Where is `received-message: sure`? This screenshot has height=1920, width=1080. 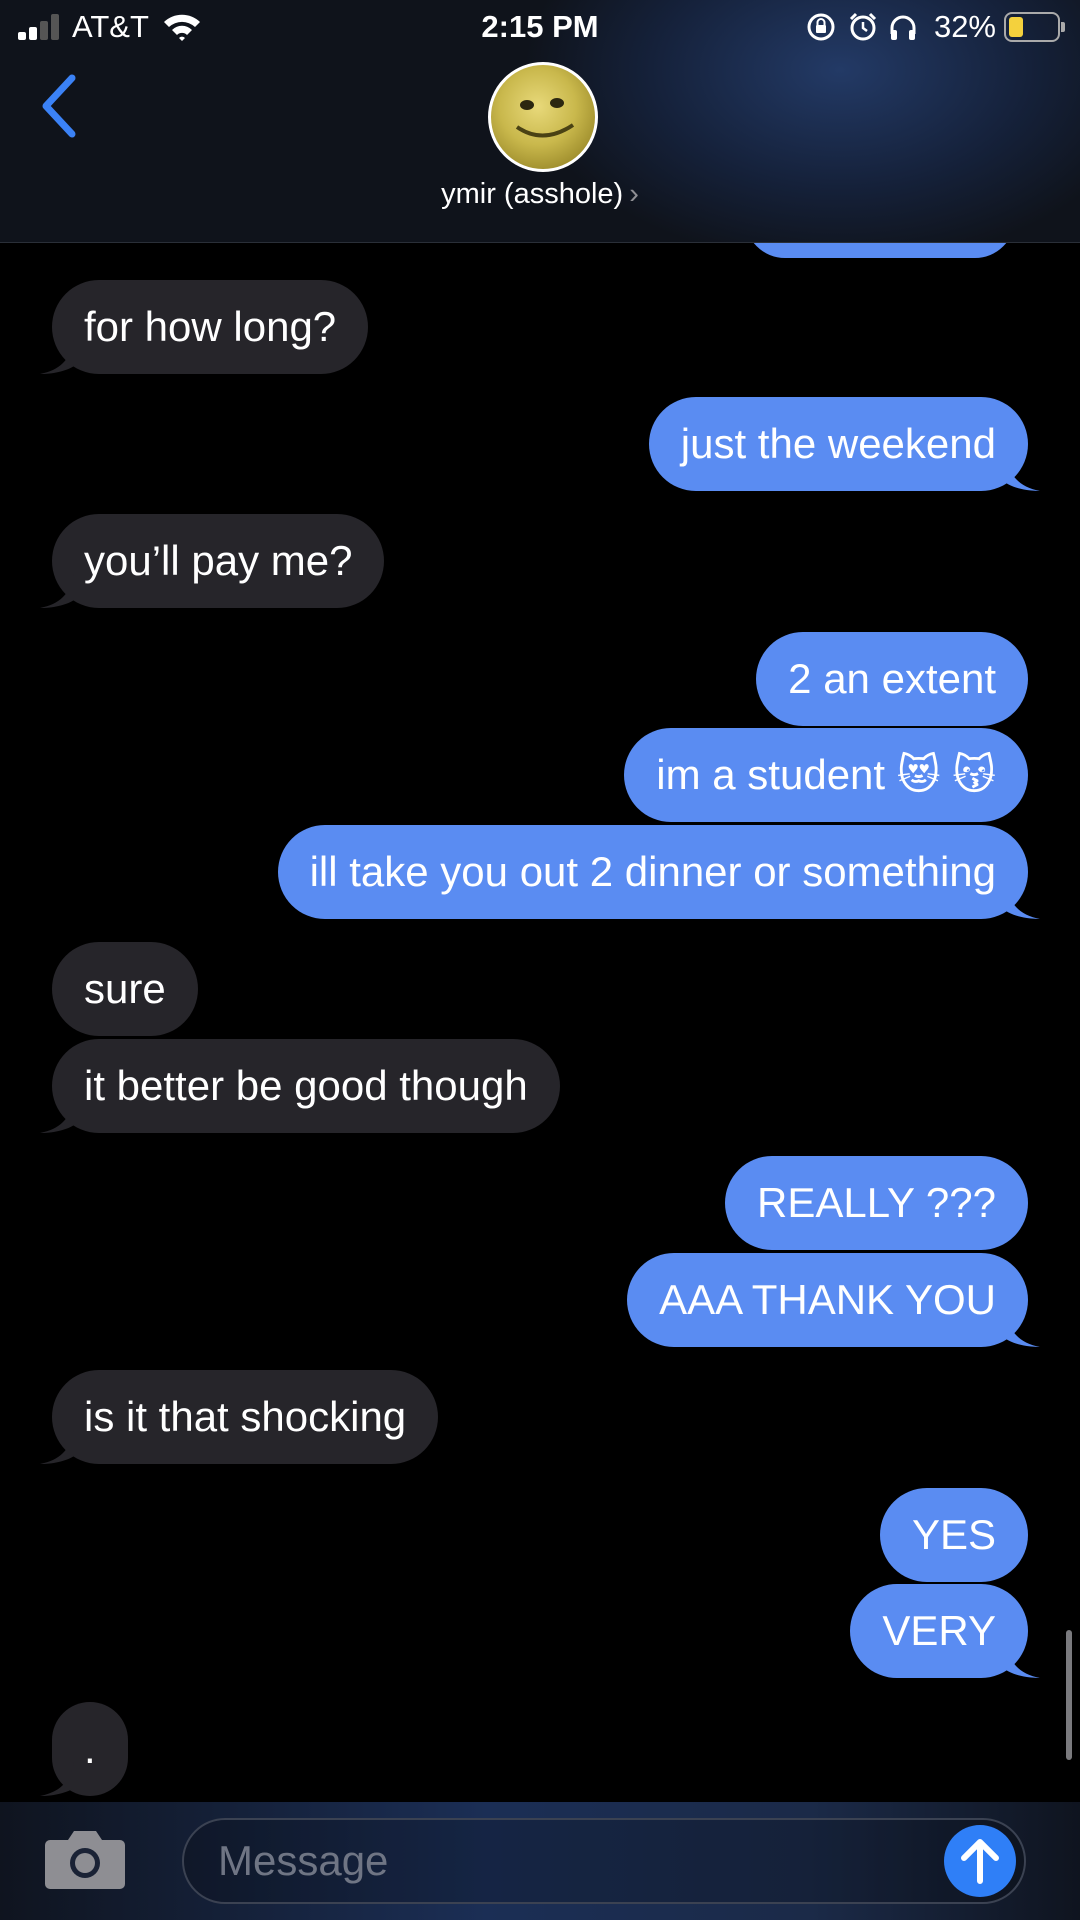
received-message: sure is located at coordinates (125, 989).